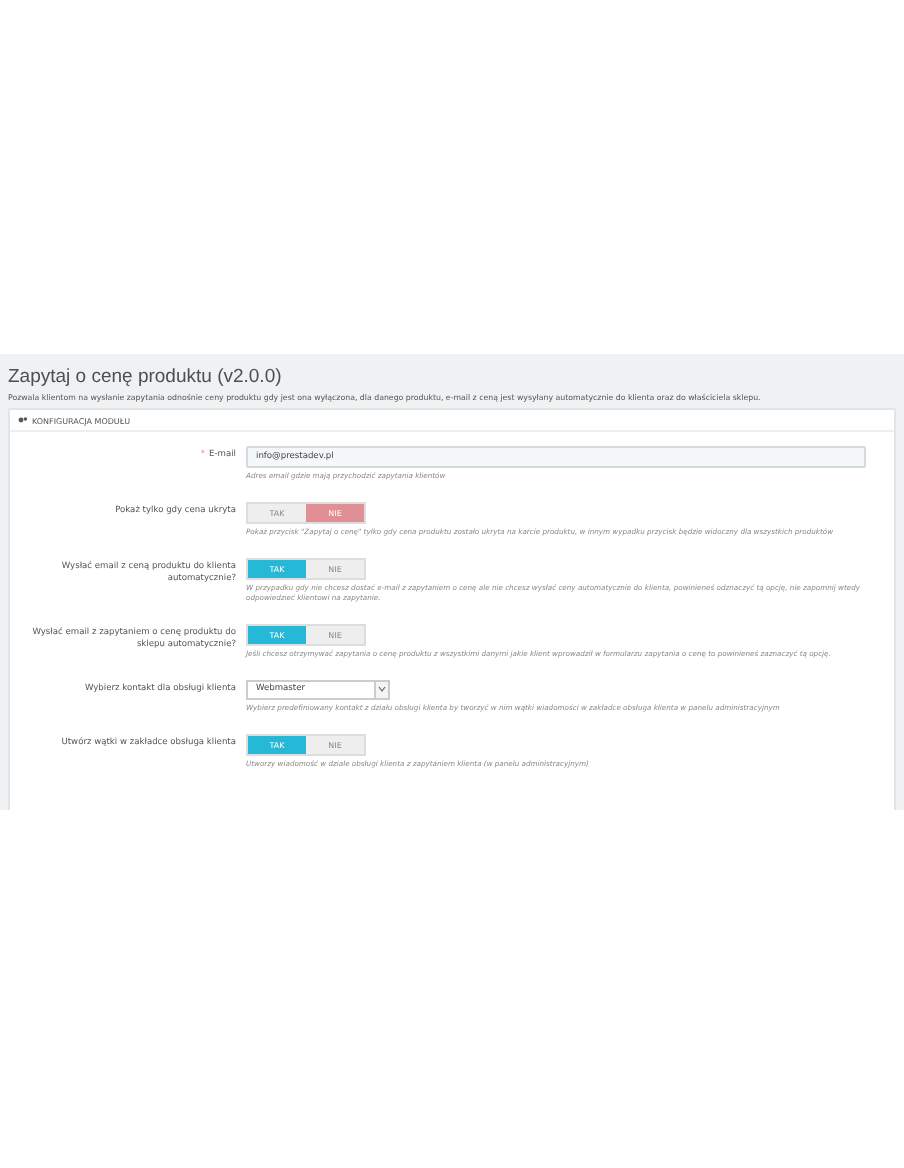 Image resolution: width=904 pixels, height=1168 pixels. What do you see at coordinates (23, 420) in the screenshot?
I see `gears-icon` at bounding box center [23, 420].